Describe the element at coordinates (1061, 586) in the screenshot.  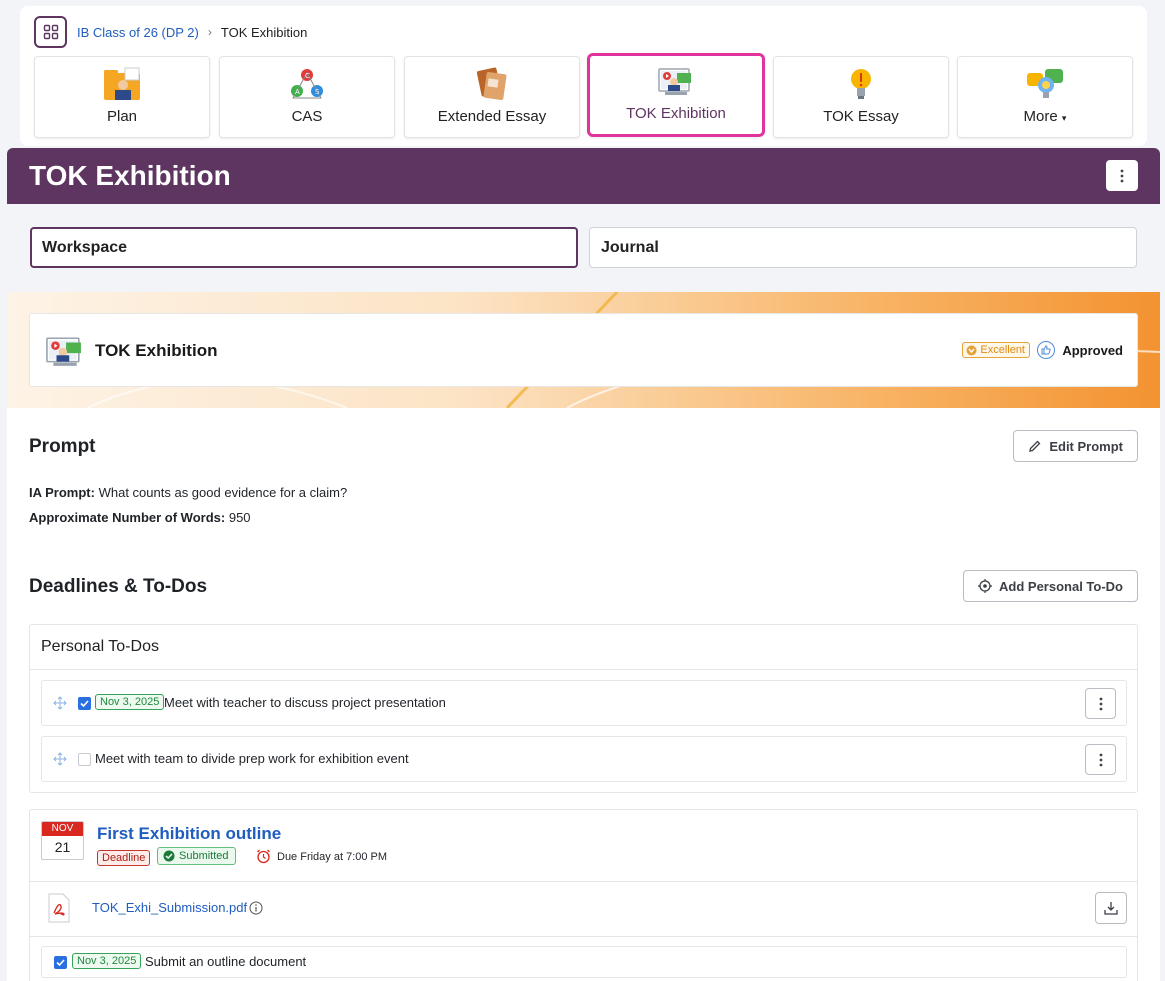
I see `add-todo-label: Add Personal To-Do` at that location.